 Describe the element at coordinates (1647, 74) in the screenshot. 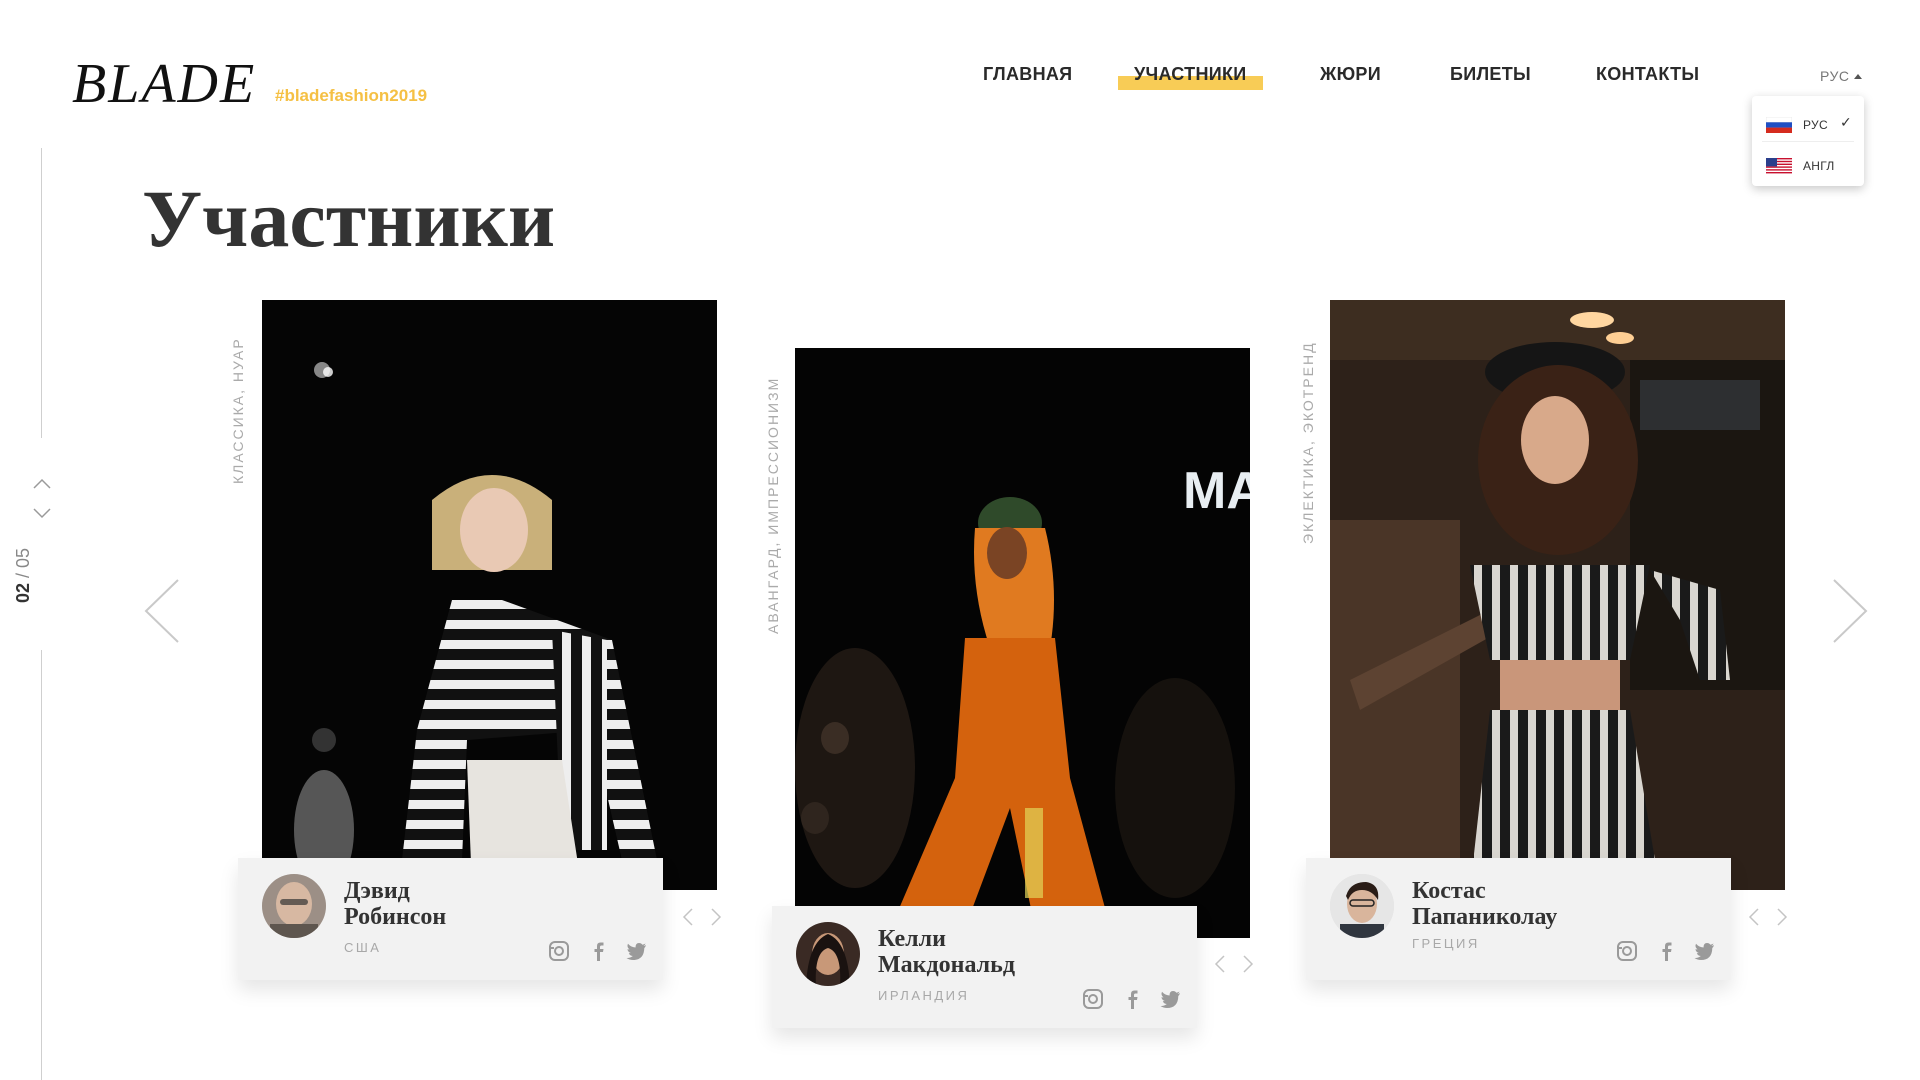

I see `nav-item-contacts: КОНТАКТЫ` at that location.